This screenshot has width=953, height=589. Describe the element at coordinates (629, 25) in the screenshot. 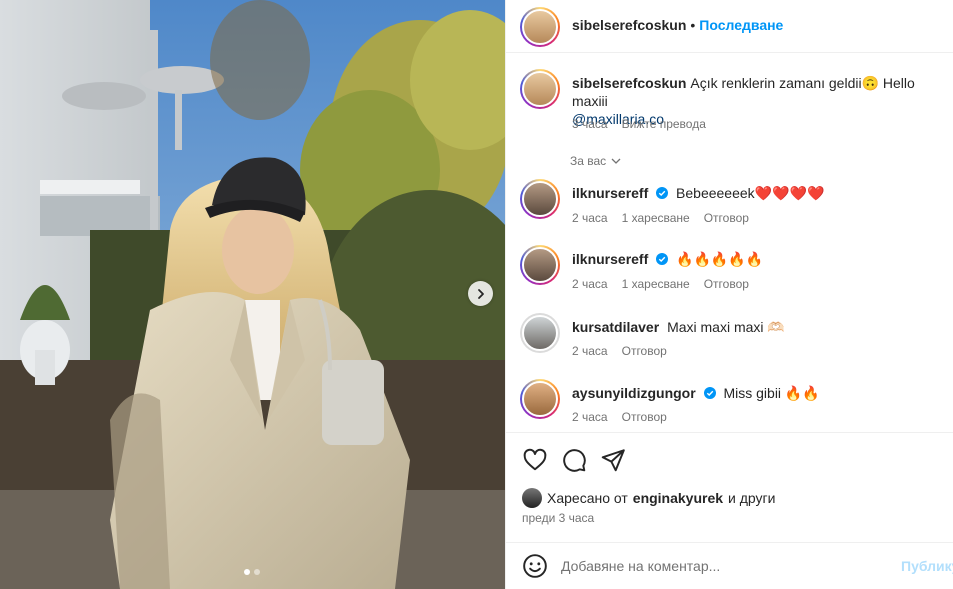

I see `author-username: sibelserefcoskun` at that location.